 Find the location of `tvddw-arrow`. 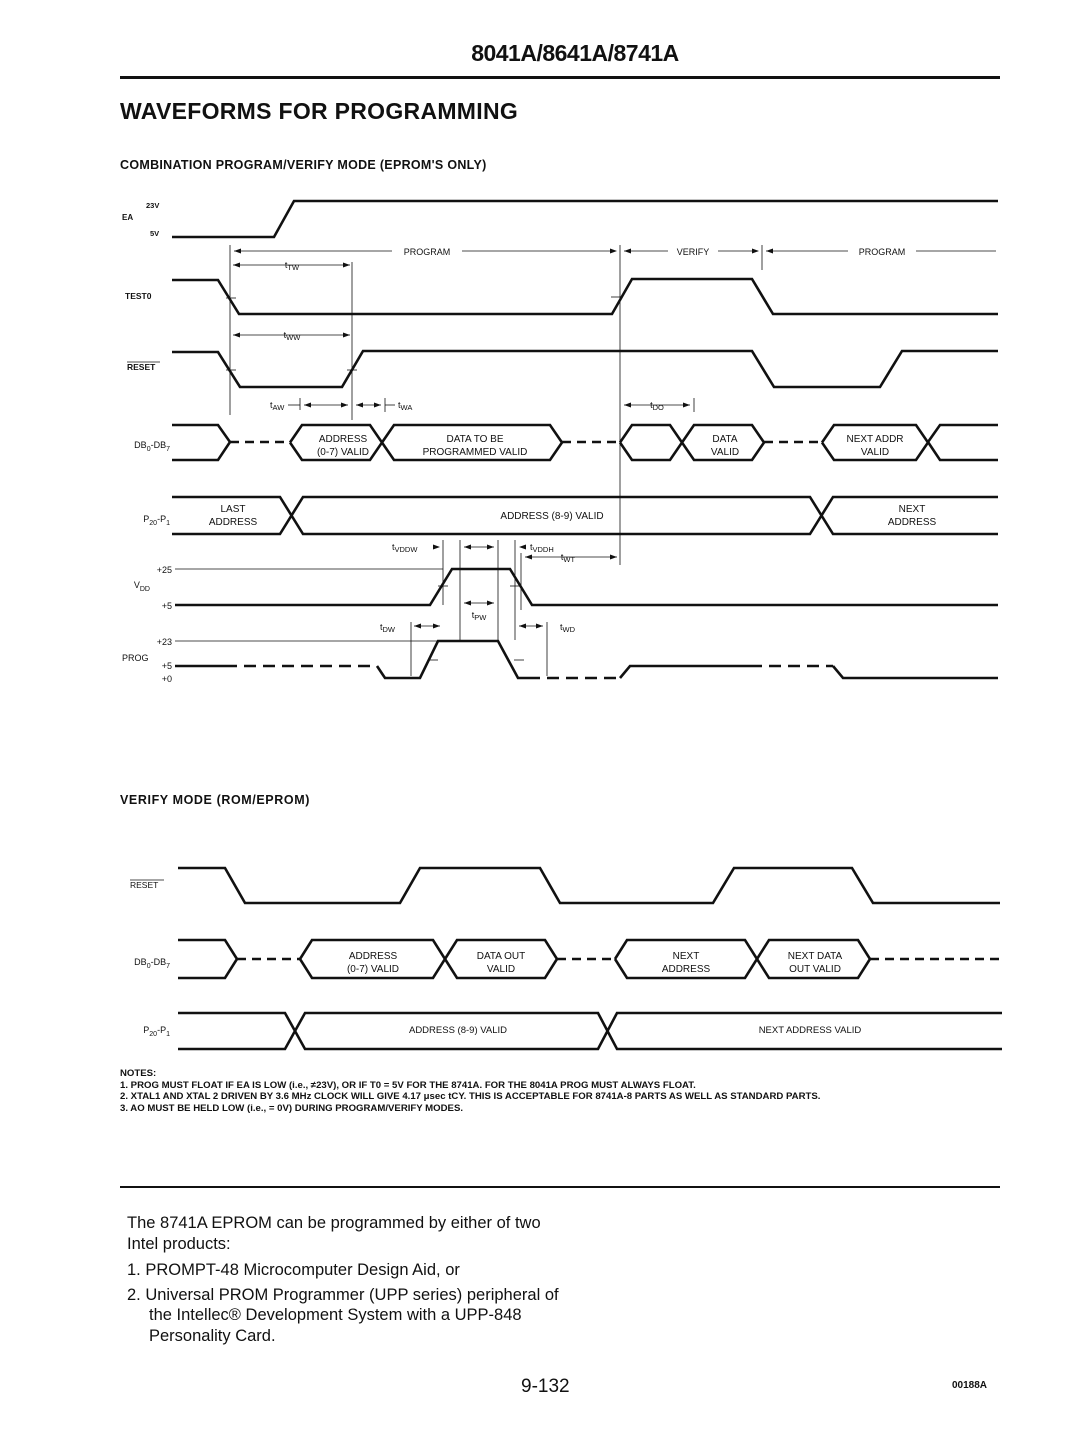

tvddw-arrow is located at coordinates (436, 547).